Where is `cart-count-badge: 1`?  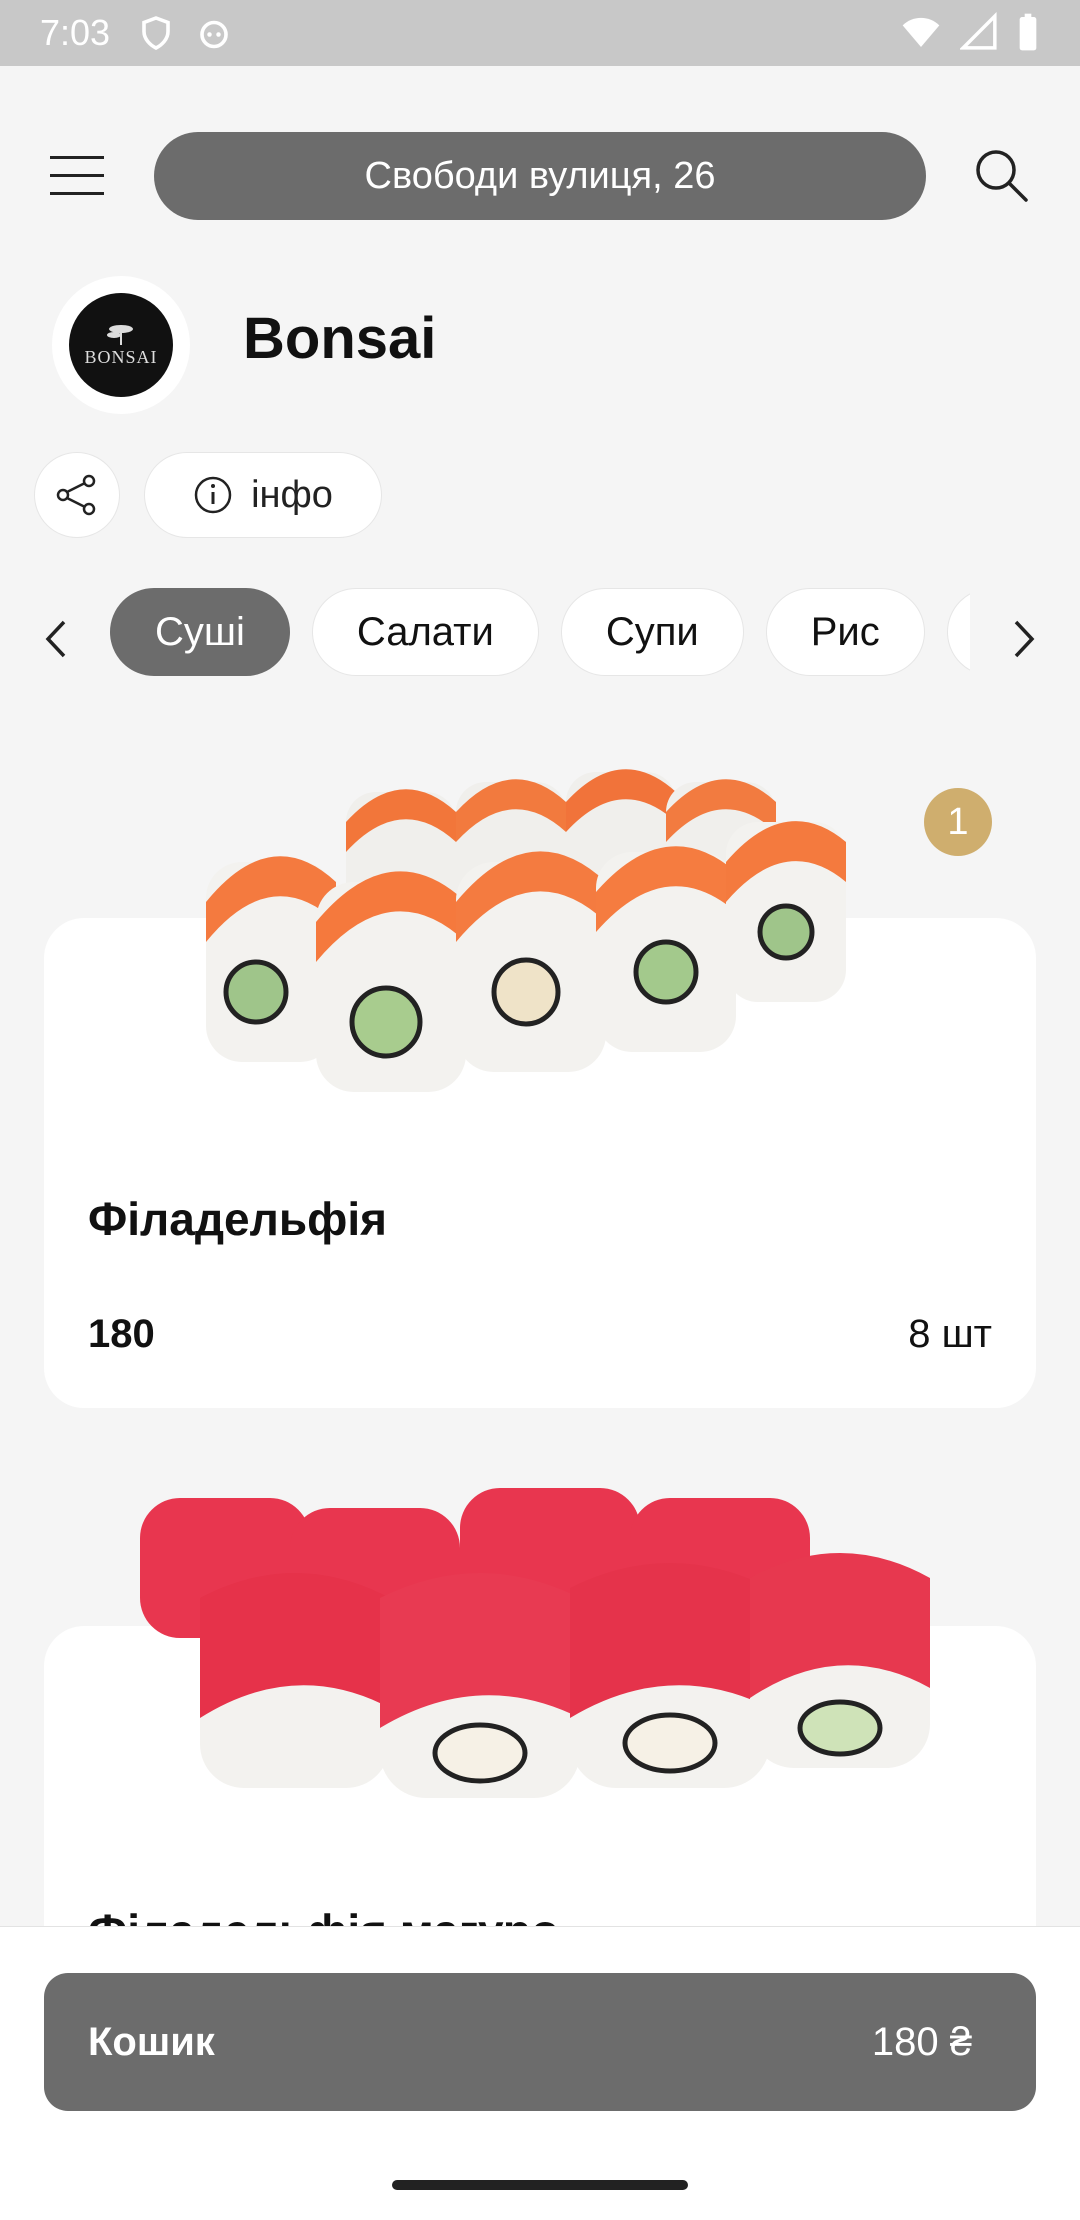
cart-count-badge: 1 is located at coordinates (958, 822).